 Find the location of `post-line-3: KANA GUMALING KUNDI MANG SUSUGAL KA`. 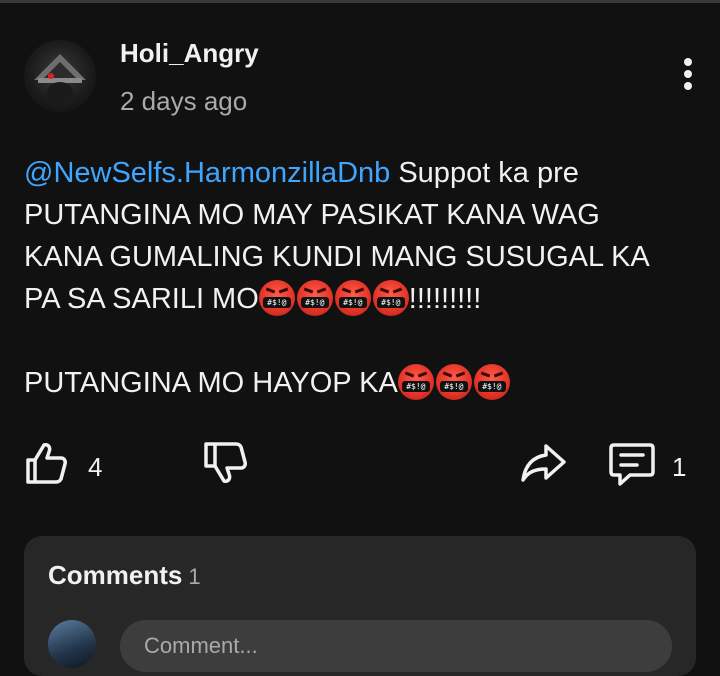

post-line-3: KANA GUMALING KUNDI MANG SUSUGAL KA is located at coordinates (337, 257).